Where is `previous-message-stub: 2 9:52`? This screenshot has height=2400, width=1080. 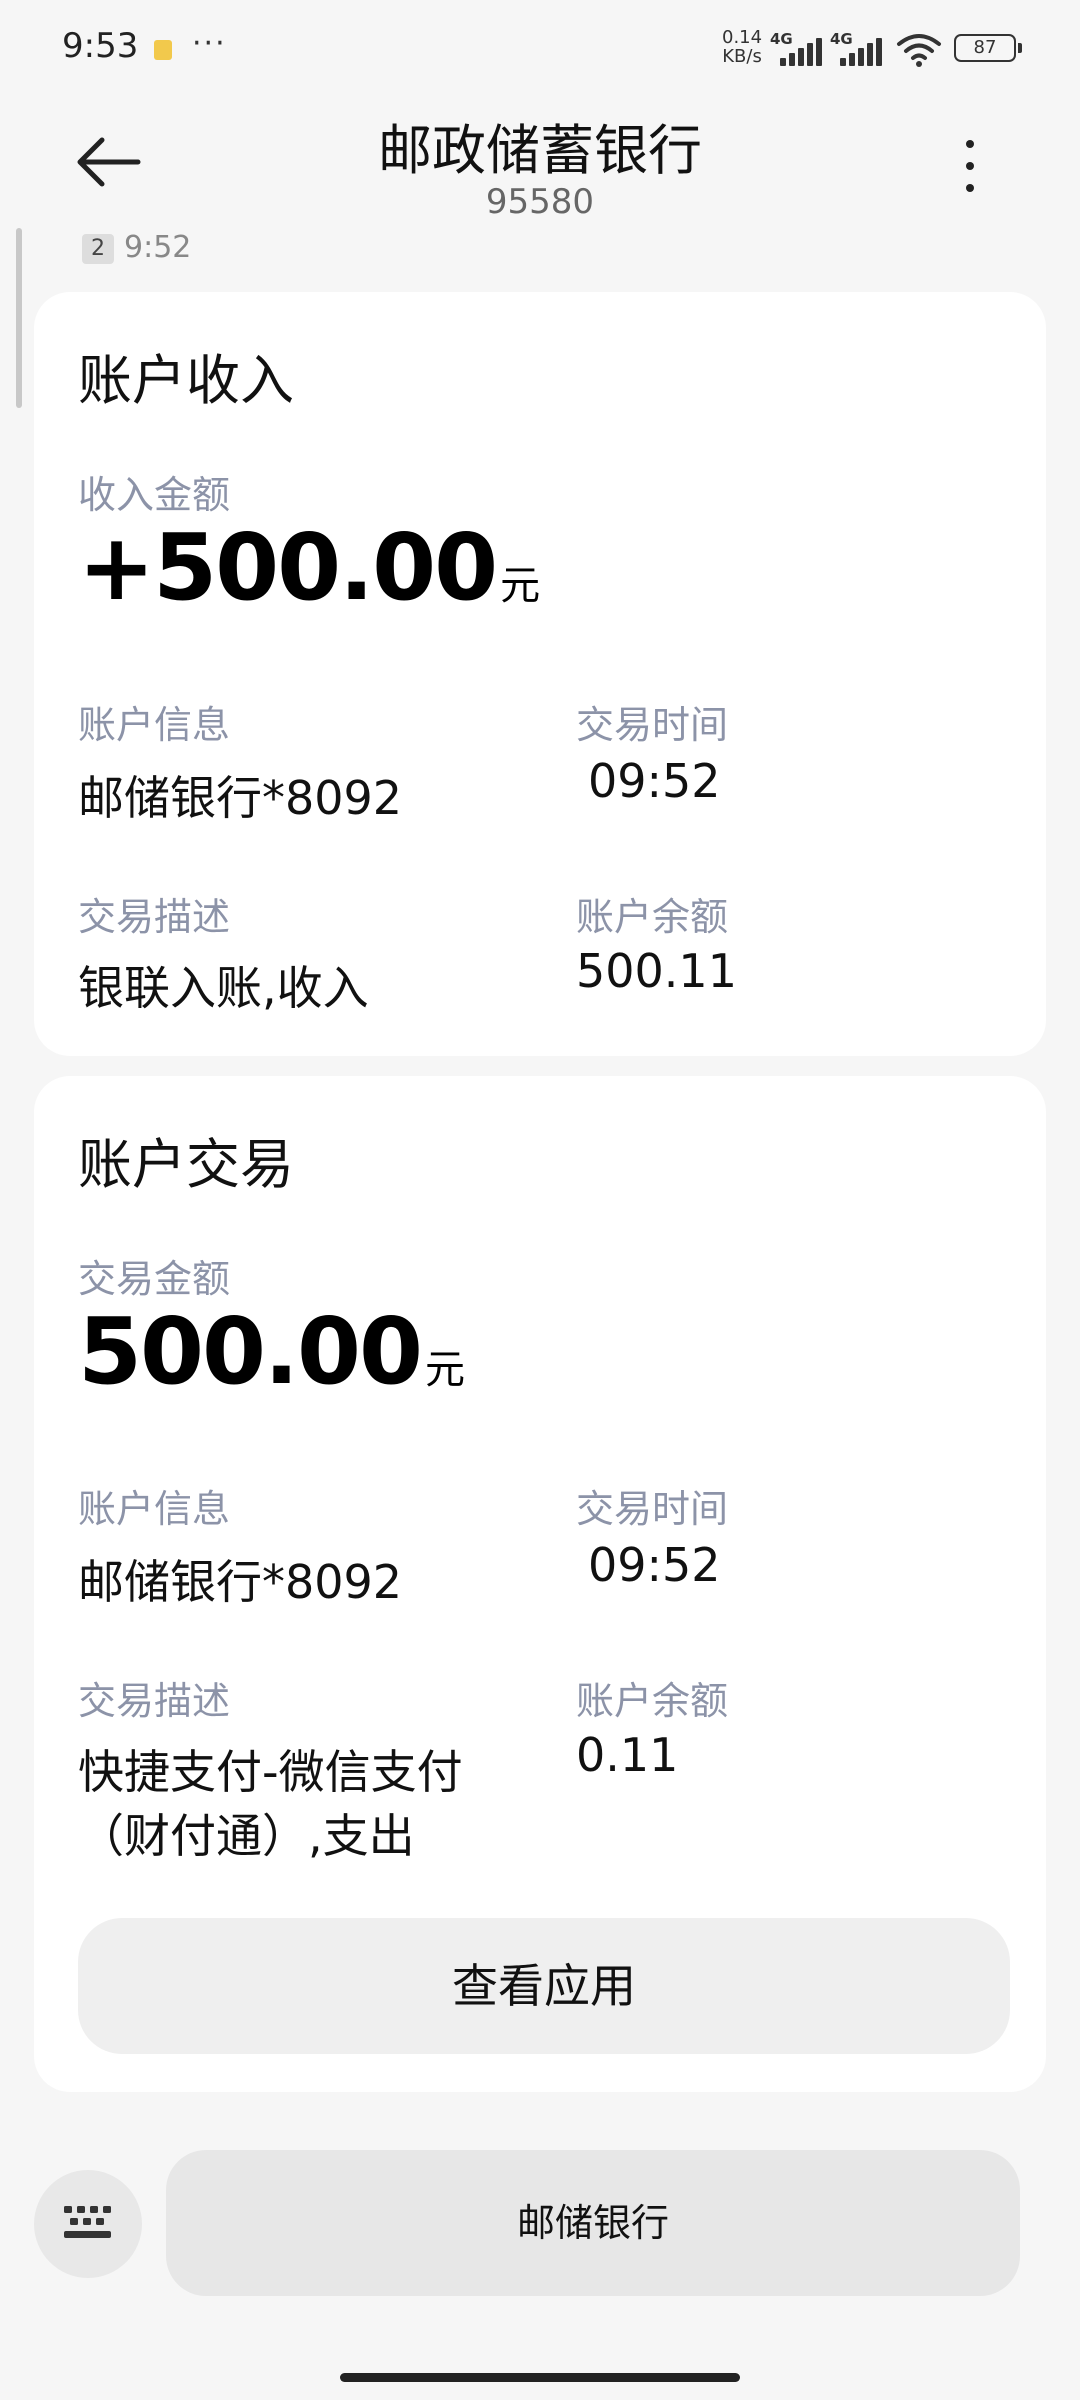 previous-message-stub: 2 9:52 is located at coordinates (136, 247).